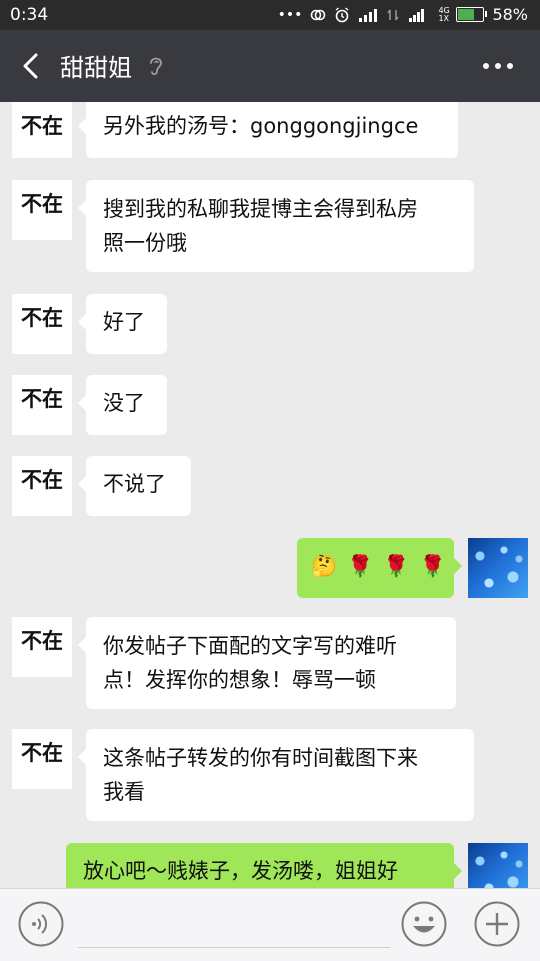 The height and width of the screenshot is (961, 540). Describe the element at coordinates (403, 14) in the screenshot. I see `status-icons: ••• 4G 1X 58%` at that location.